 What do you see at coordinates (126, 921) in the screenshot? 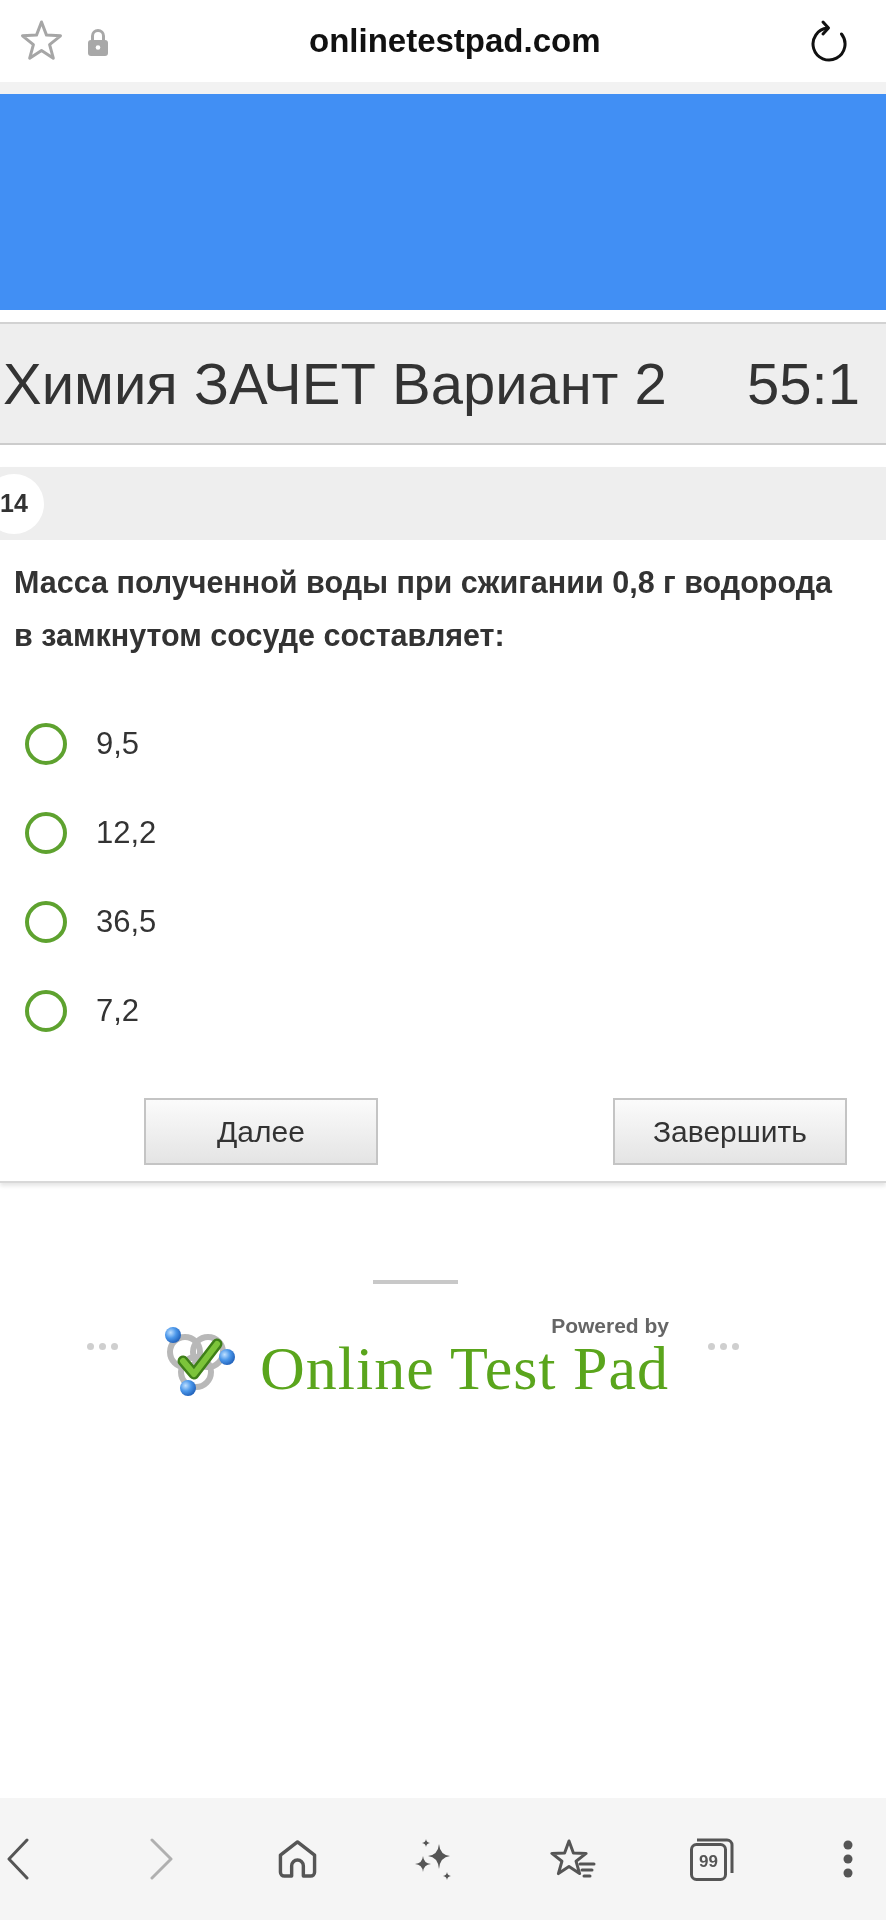
I see `answer-option-label: 36,5` at bounding box center [126, 921].